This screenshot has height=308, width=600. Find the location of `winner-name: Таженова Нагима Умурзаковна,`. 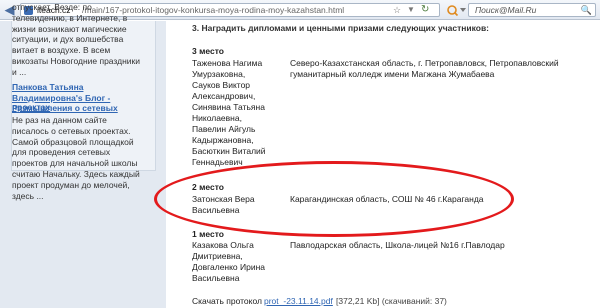

winner-name: Таженова Нагима Умурзаковна, is located at coordinates (227, 68).